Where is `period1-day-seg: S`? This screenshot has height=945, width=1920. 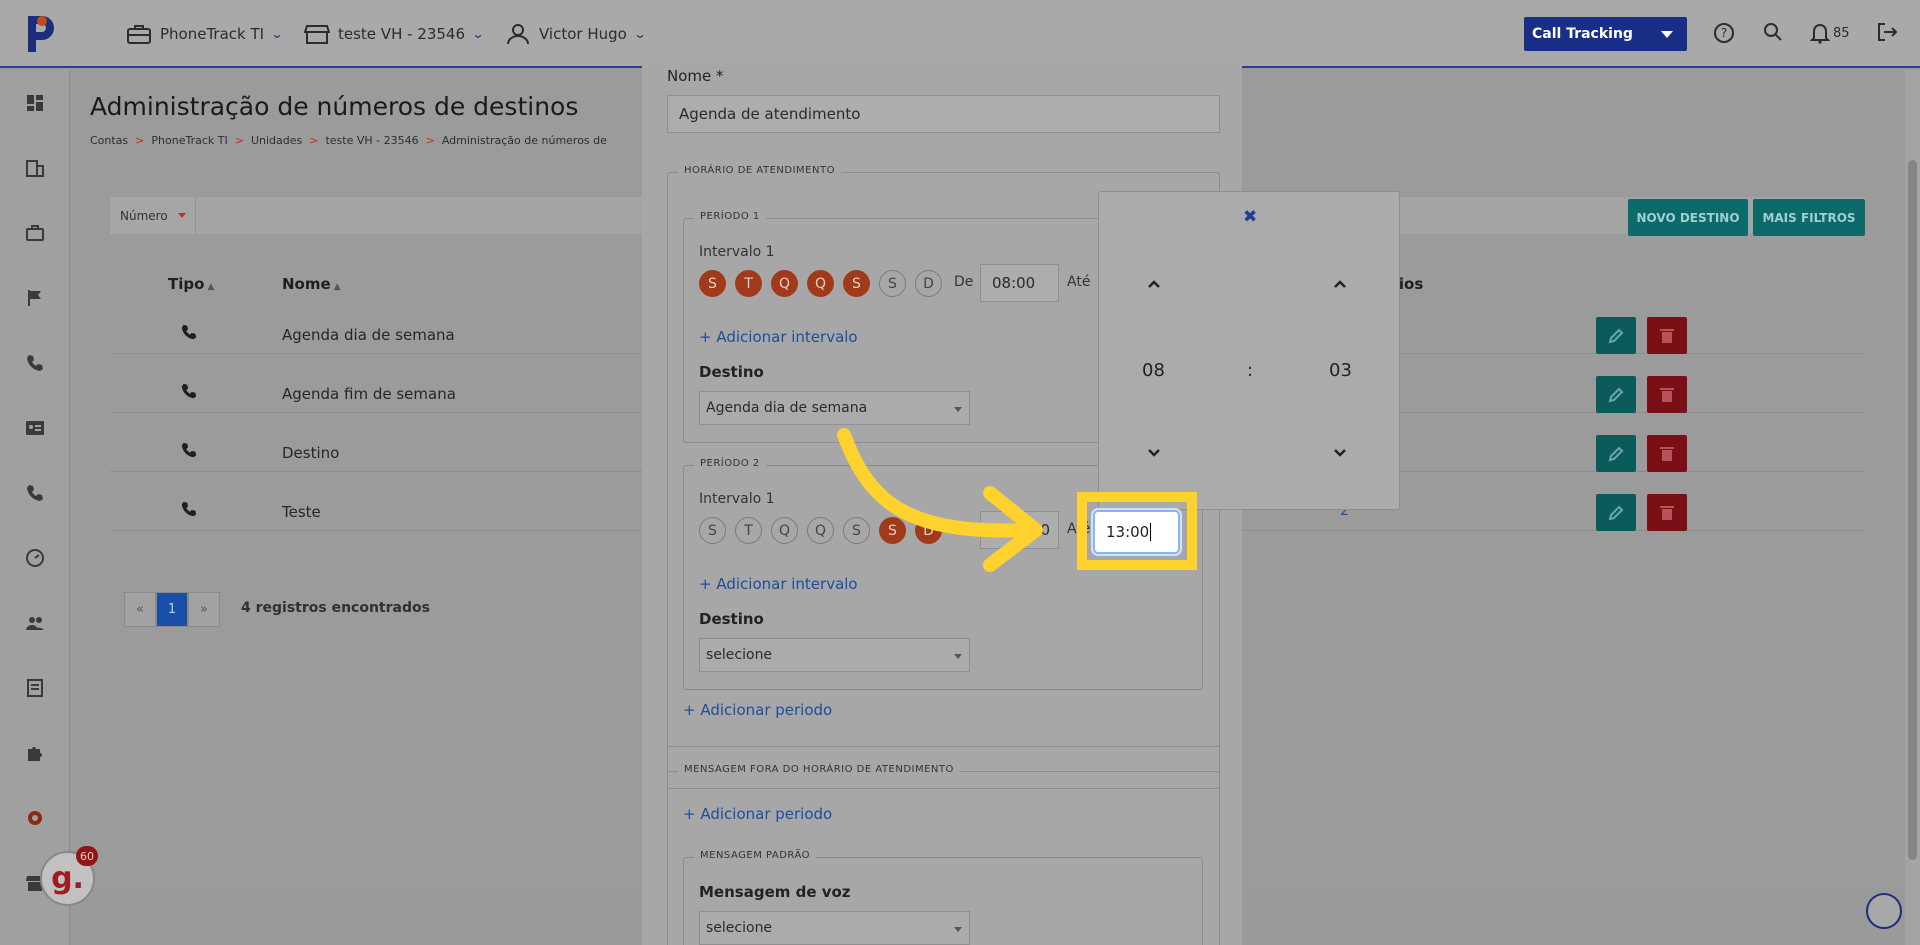
period1-day-seg: S is located at coordinates (712, 283).